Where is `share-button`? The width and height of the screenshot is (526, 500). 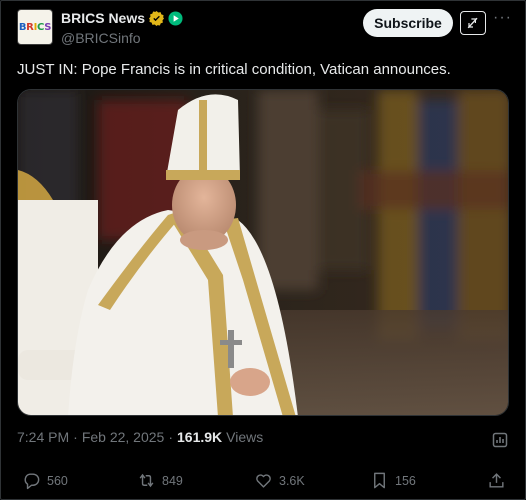 share-button is located at coordinates (496, 480).